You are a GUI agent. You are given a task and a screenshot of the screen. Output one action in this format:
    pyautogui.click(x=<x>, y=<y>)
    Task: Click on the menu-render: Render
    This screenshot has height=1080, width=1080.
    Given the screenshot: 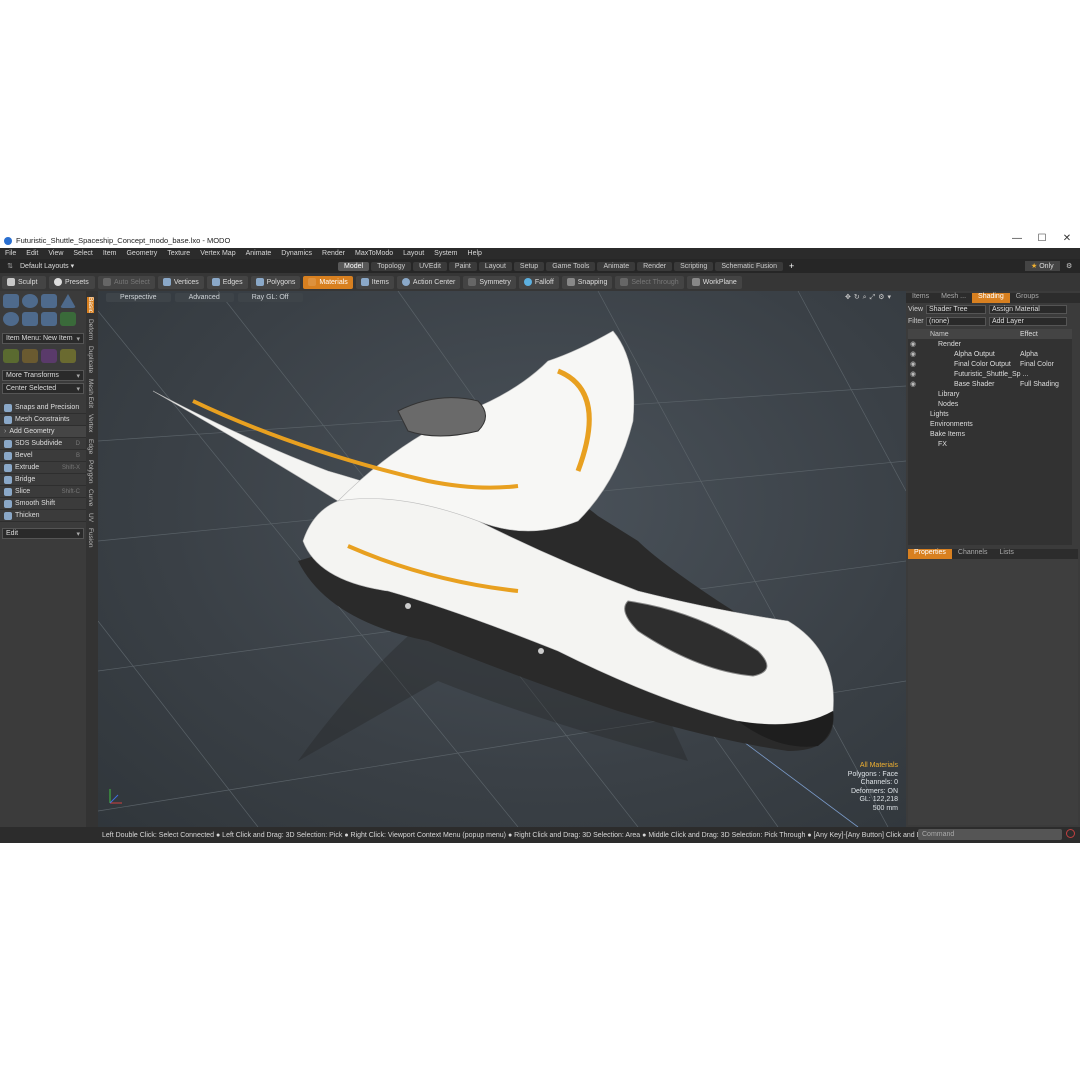 What is the action you would take?
    pyautogui.click(x=333, y=253)
    